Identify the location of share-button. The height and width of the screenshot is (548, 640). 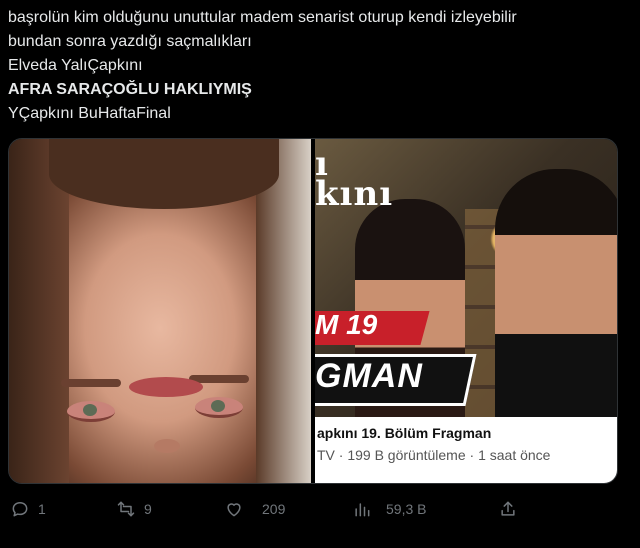
(508, 509).